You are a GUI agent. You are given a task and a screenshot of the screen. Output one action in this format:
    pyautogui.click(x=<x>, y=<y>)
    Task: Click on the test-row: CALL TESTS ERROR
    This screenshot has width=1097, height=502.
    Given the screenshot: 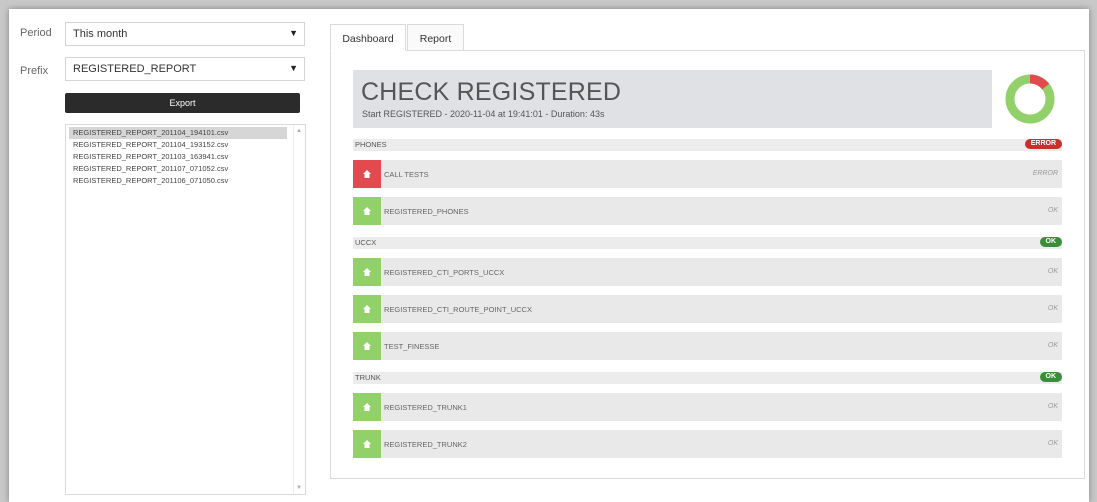 What is the action you would take?
    pyautogui.click(x=707, y=174)
    